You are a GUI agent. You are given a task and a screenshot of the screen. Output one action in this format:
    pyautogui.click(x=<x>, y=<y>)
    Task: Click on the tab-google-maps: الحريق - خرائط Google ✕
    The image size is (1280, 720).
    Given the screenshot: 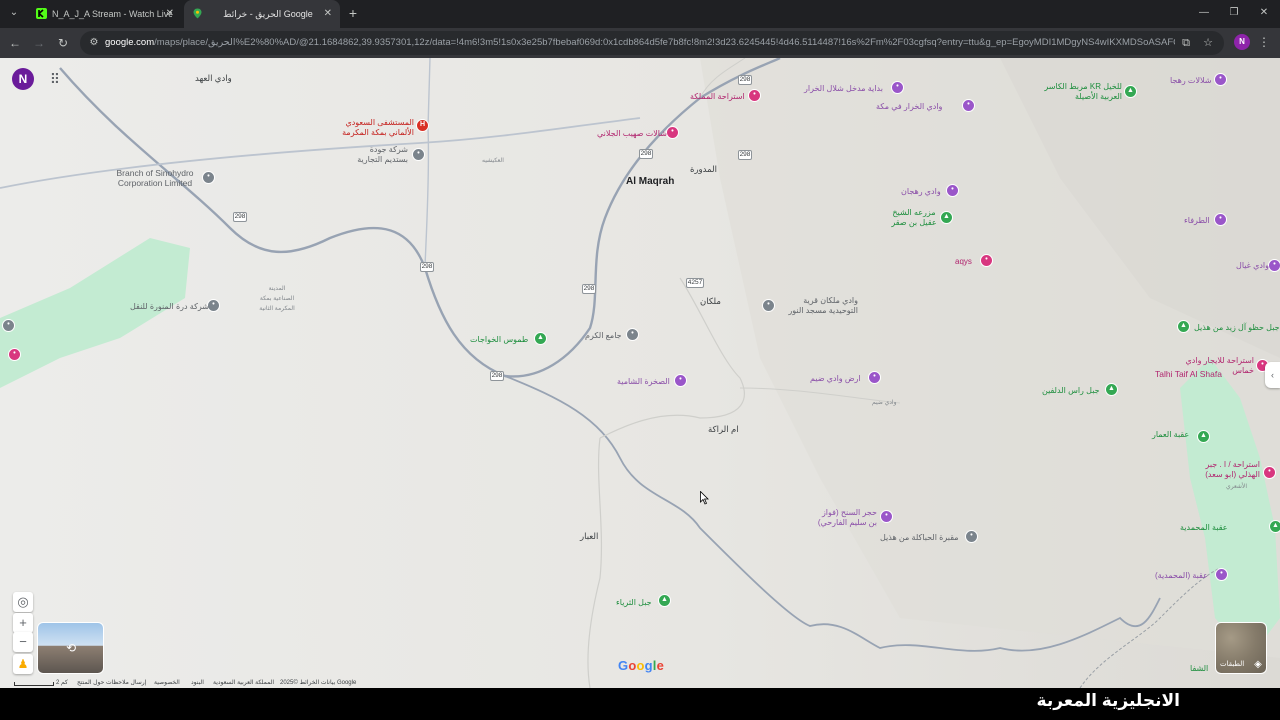 What is the action you would take?
    pyautogui.click(x=262, y=14)
    